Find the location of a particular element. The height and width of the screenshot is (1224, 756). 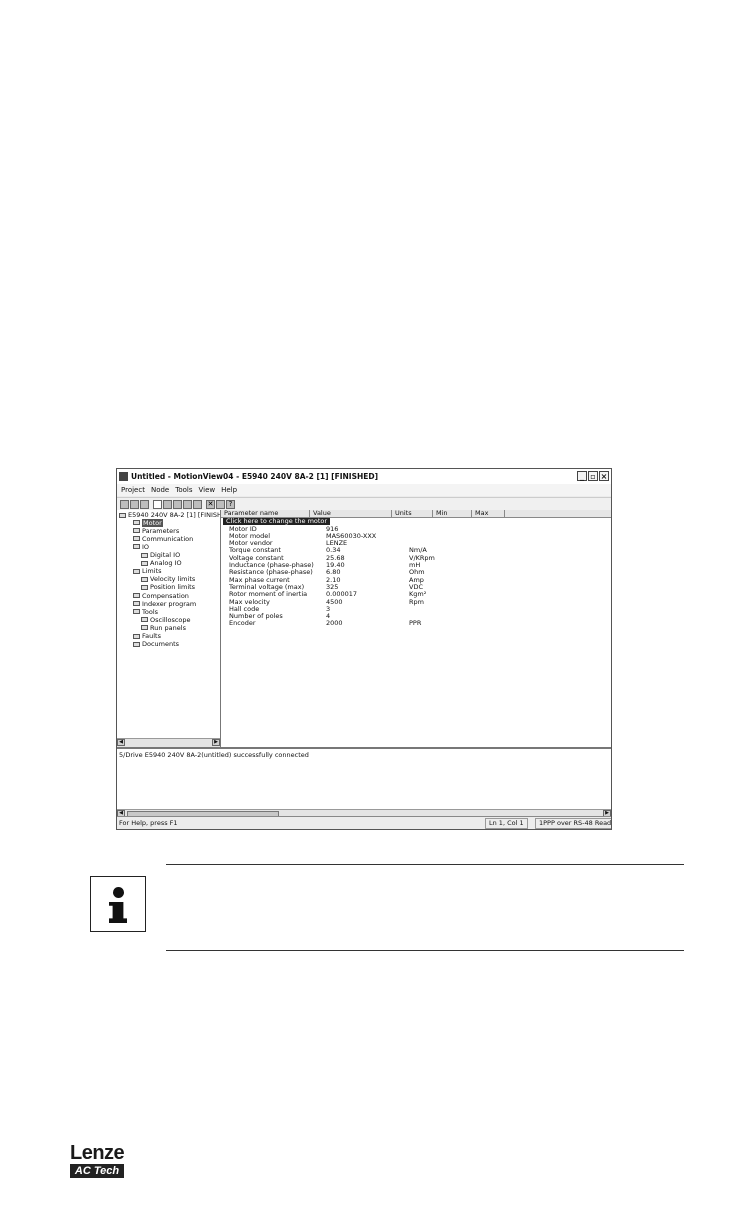

cell-units: PPR is located at coordinates (415, 623).